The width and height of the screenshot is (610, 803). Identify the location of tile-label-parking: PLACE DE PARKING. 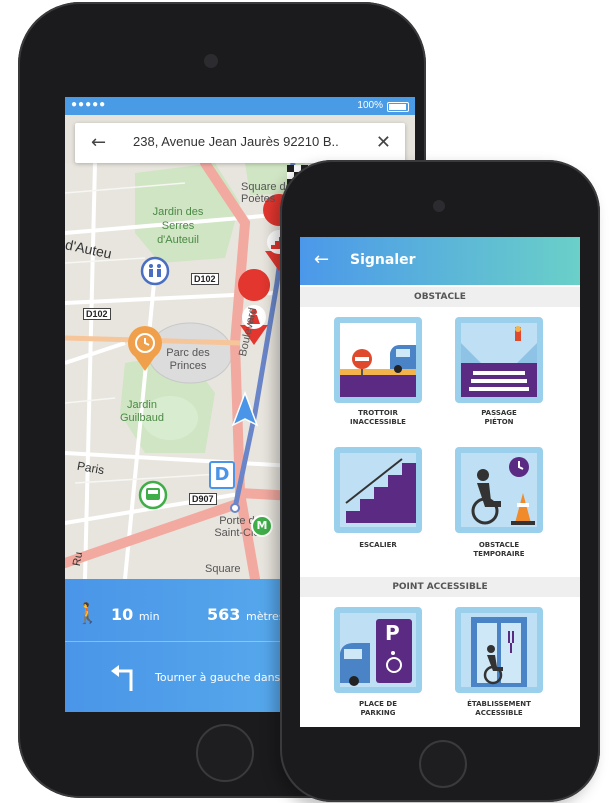
(378, 708).